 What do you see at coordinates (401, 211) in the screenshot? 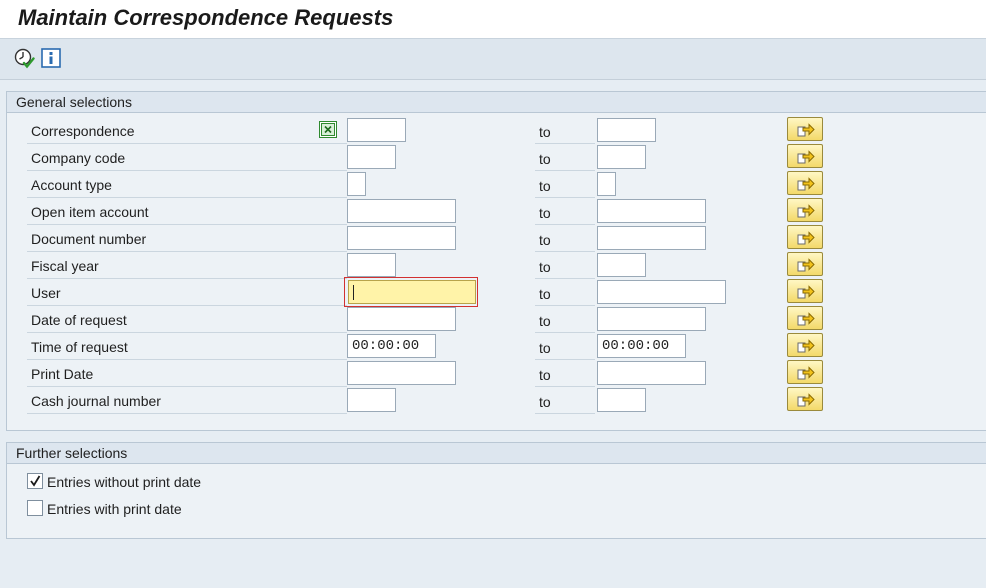
I see `open-item-account-from-input` at bounding box center [401, 211].